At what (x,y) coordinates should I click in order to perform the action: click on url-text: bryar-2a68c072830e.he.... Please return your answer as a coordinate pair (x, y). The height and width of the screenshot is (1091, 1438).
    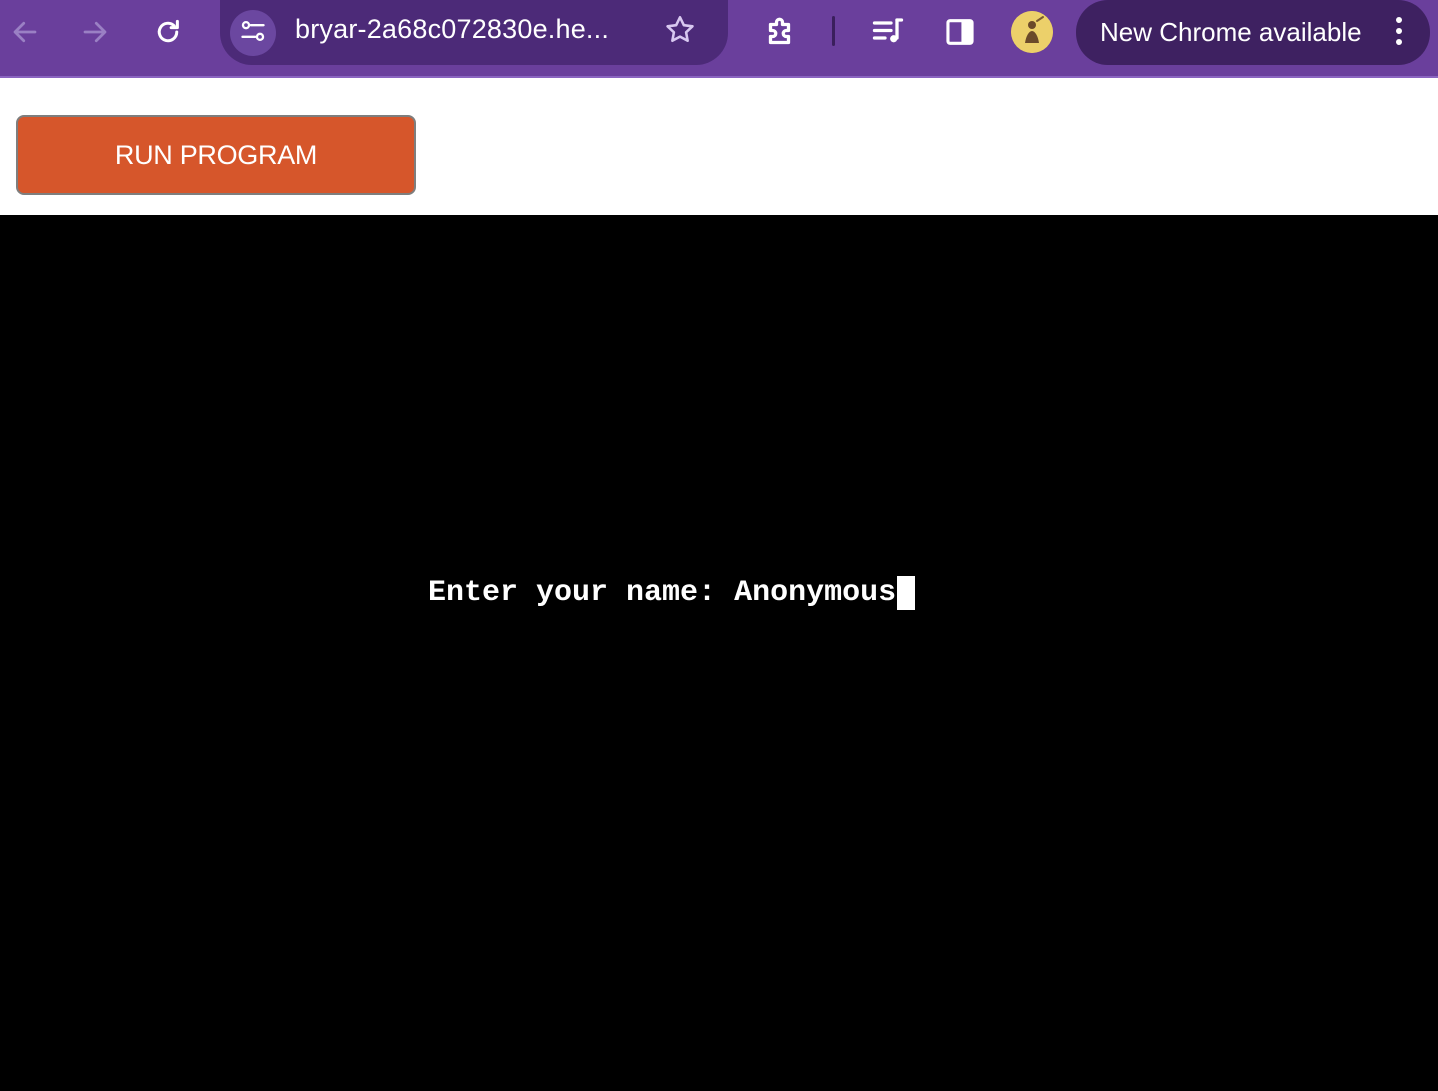
    Looking at the image, I should click on (452, 29).